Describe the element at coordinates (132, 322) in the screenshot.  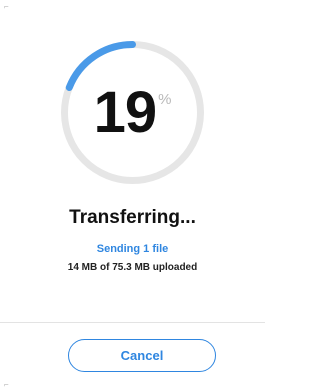
I see `divider` at that location.